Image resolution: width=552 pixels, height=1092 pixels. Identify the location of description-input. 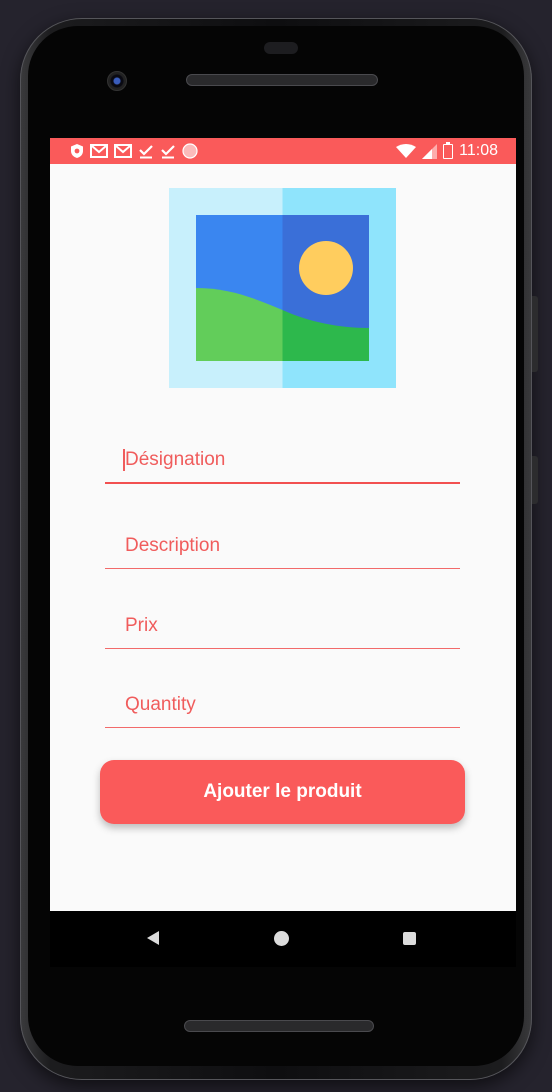
(285, 546).